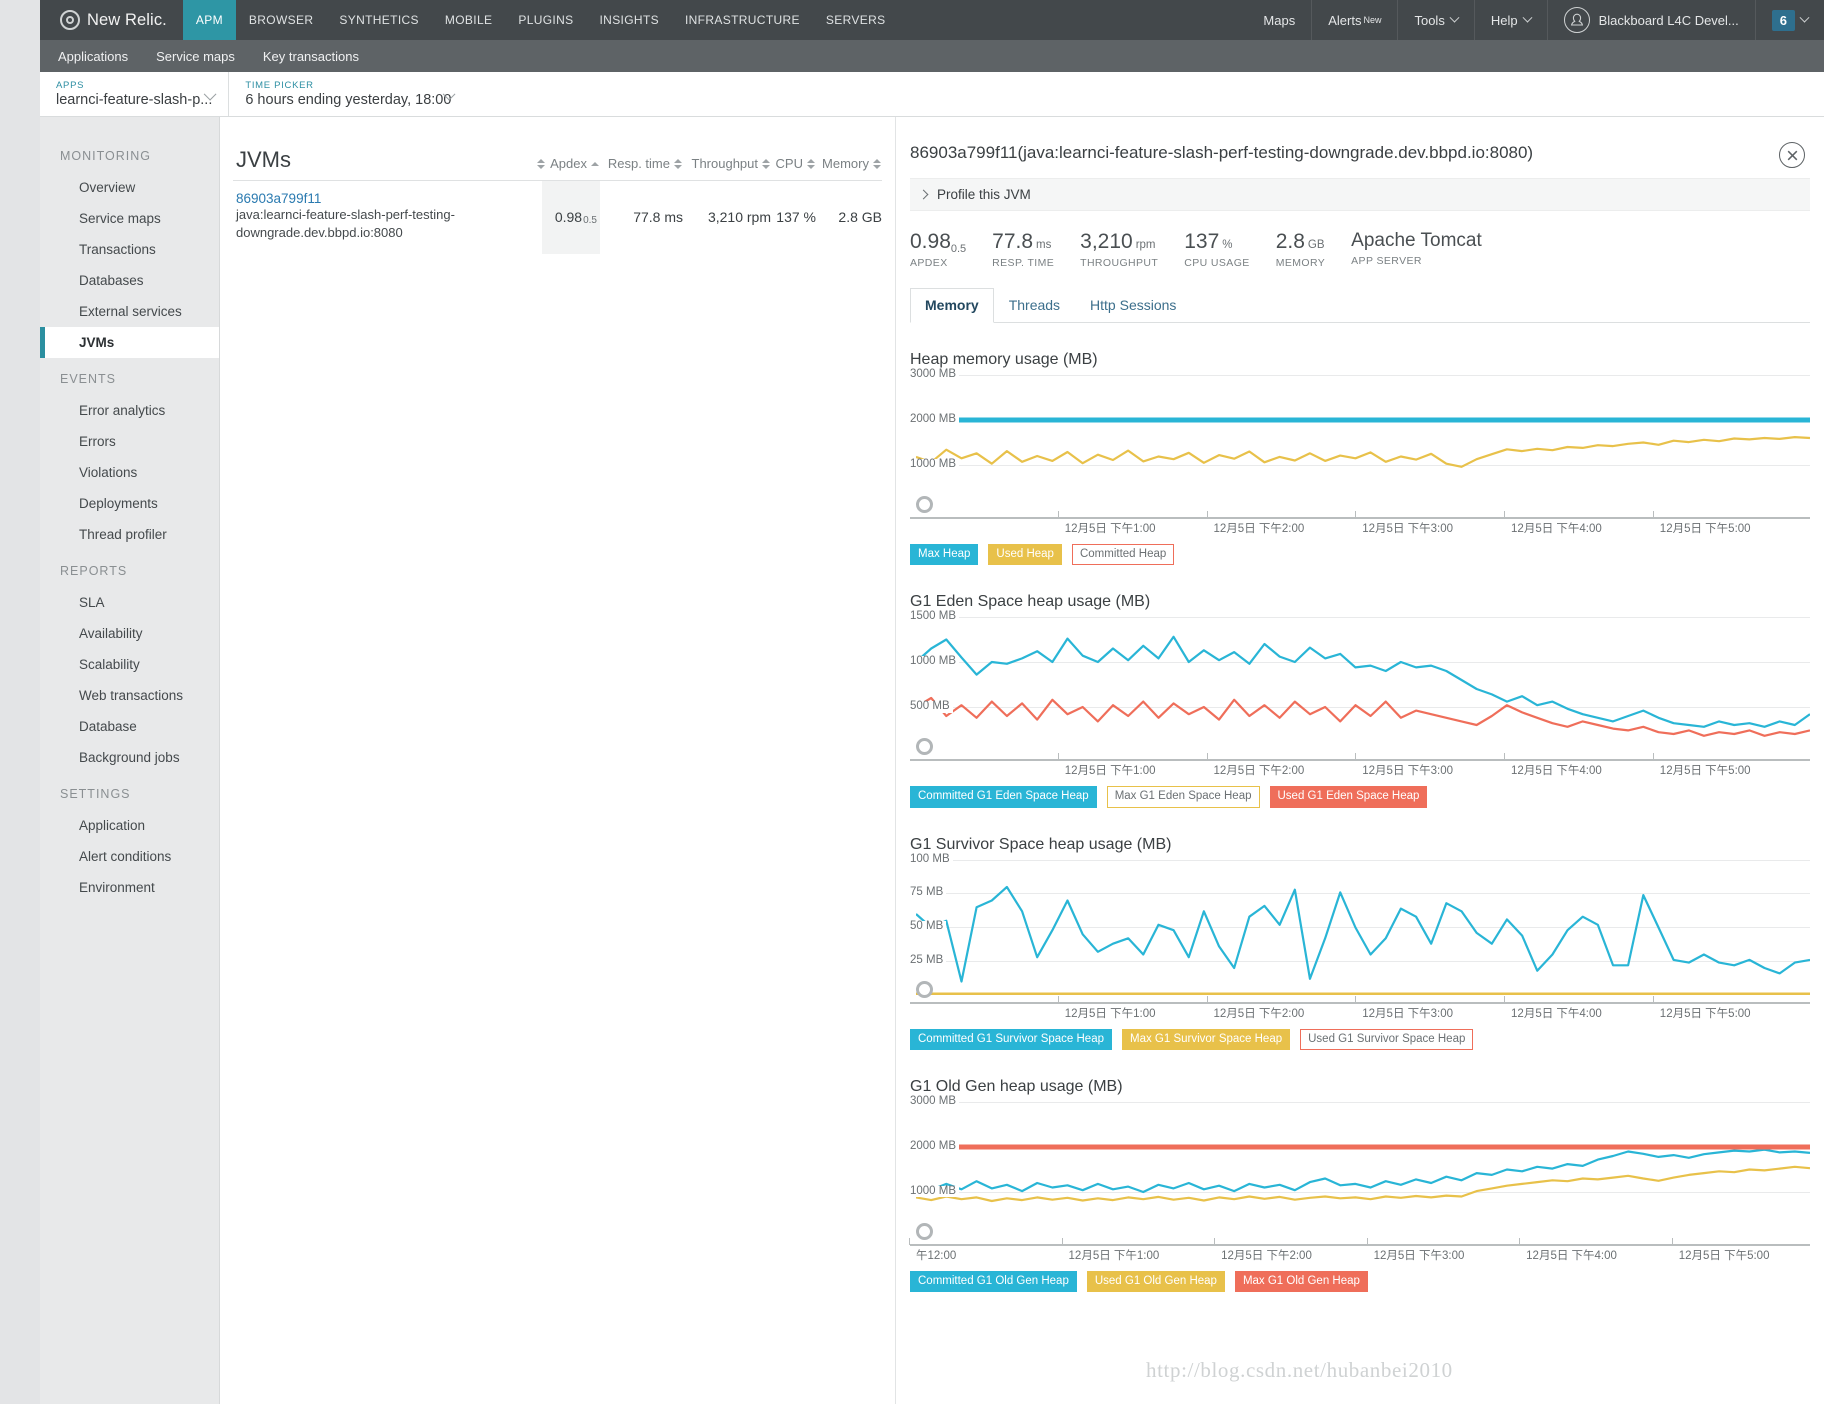 The image size is (1824, 1404). Describe the element at coordinates (129, 503) in the screenshot. I see `sidebar-item-deployments: Deployments` at that location.